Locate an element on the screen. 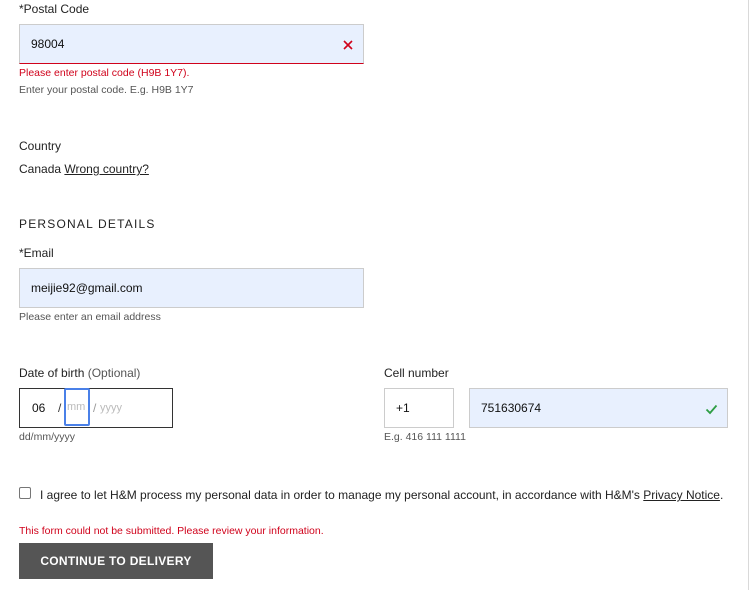  cell-number-input: 751630674 is located at coordinates (598, 408).